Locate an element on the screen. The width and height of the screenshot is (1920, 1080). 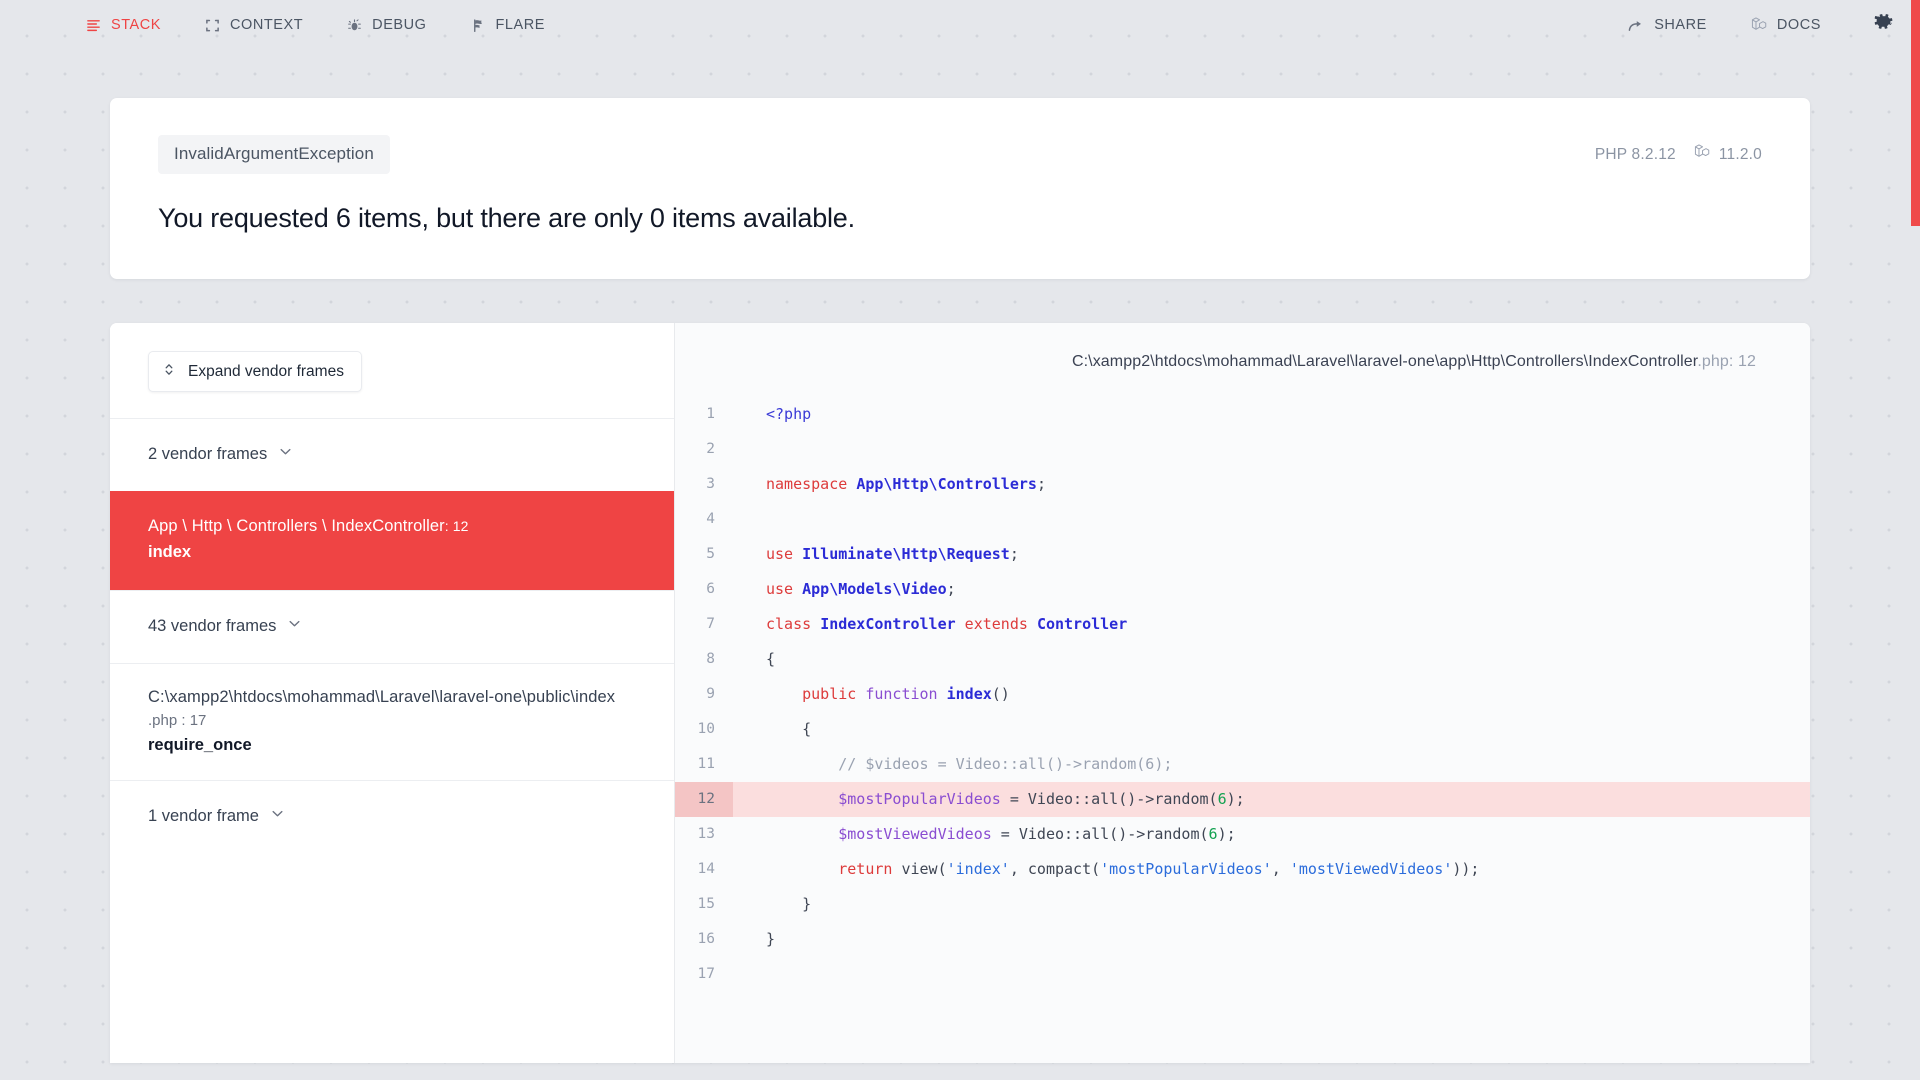
nav-right-group: SHARE DOCS is located at coordinates (1761, 25).